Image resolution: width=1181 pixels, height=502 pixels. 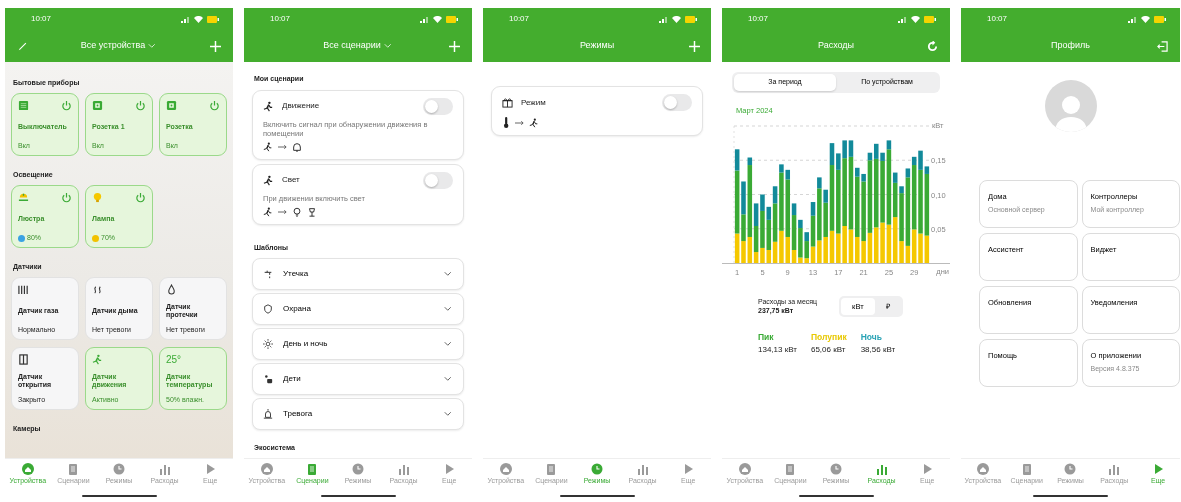 What do you see at coordinates (358, 414) in the screenshot?
I see `template-row: Тревога` at bounding box center [358, 414].